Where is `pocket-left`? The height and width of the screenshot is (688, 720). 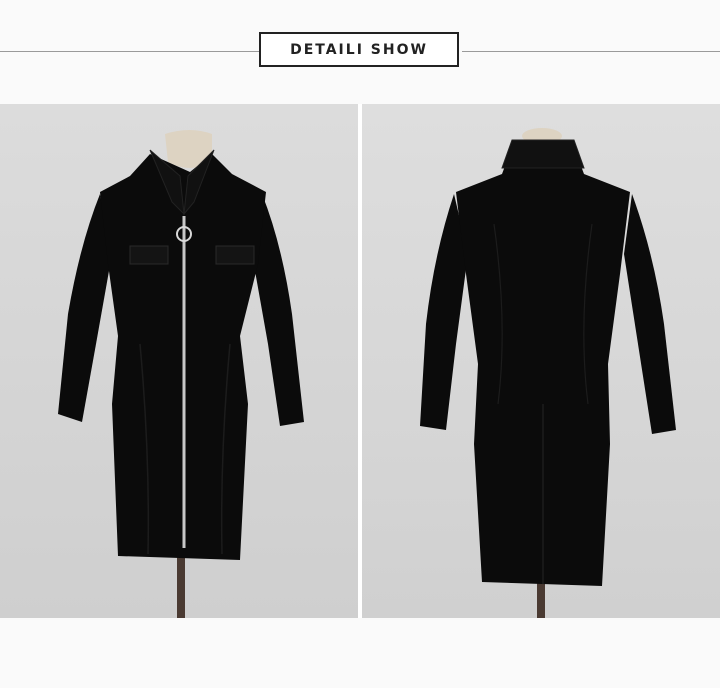
pocket-left is located at coordinates (149, 255).